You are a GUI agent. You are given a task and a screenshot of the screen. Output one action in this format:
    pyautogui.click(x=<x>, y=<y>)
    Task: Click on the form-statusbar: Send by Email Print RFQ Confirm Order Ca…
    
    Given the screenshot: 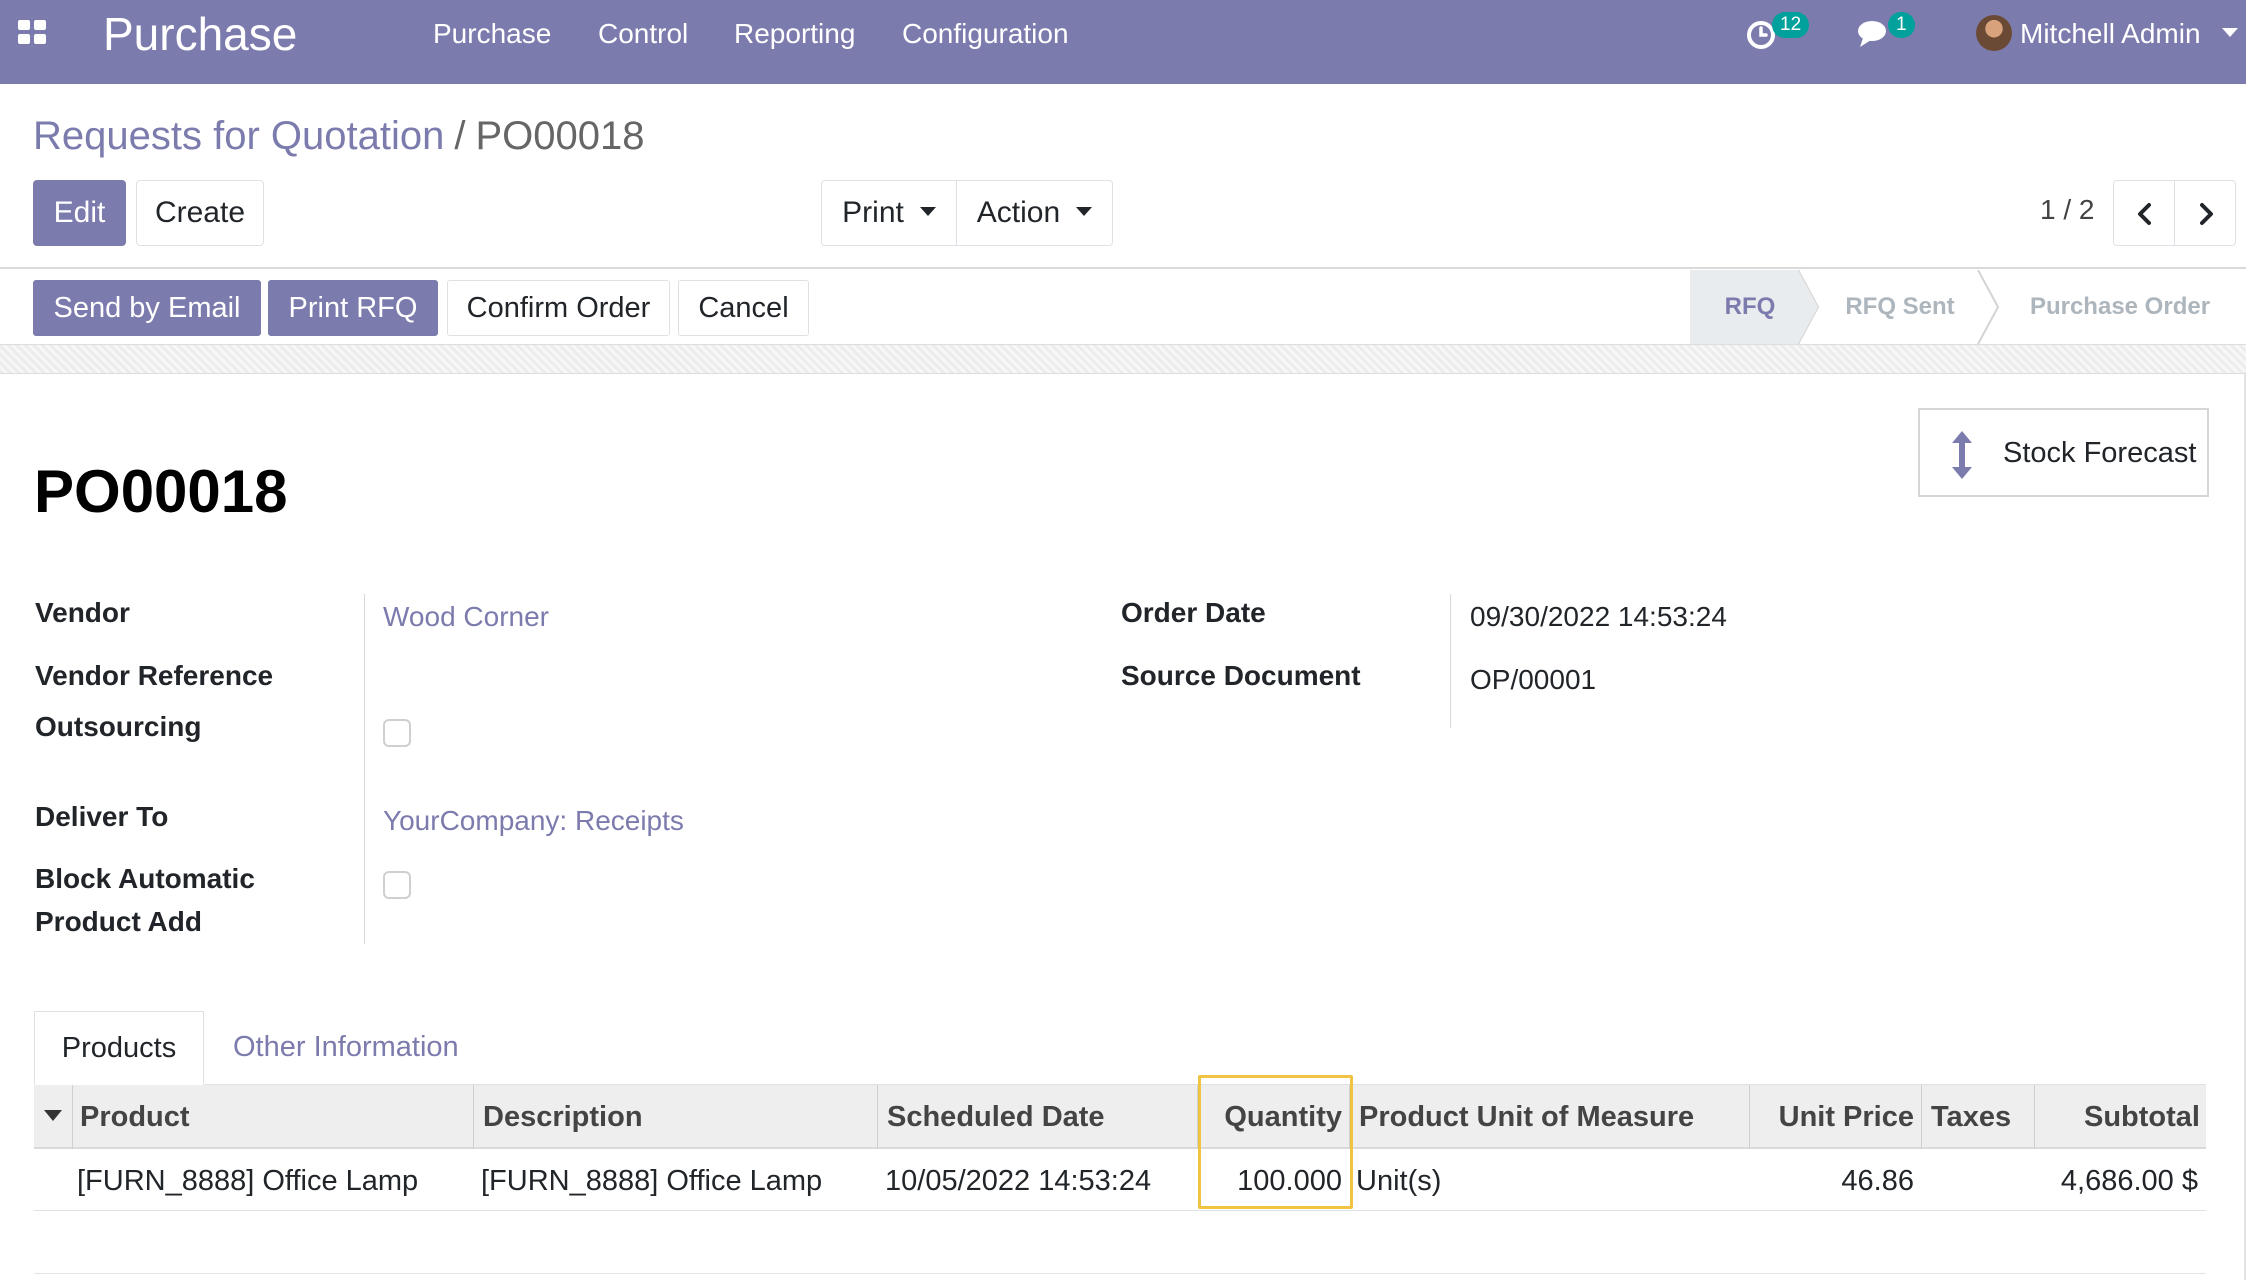 What is the action you would take?
    pyautogui.click(x=1123, y=307)
    